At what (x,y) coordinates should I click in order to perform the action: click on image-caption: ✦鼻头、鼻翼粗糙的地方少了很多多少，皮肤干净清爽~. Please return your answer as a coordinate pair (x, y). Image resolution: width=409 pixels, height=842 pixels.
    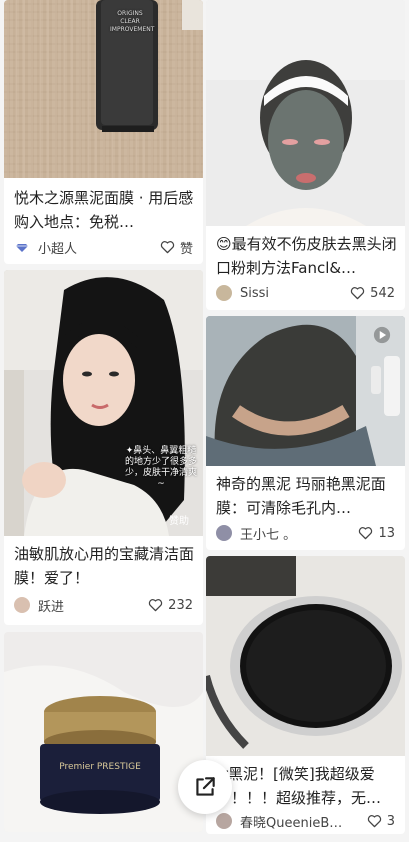
    Looking at the image, I should click on (160, 467).